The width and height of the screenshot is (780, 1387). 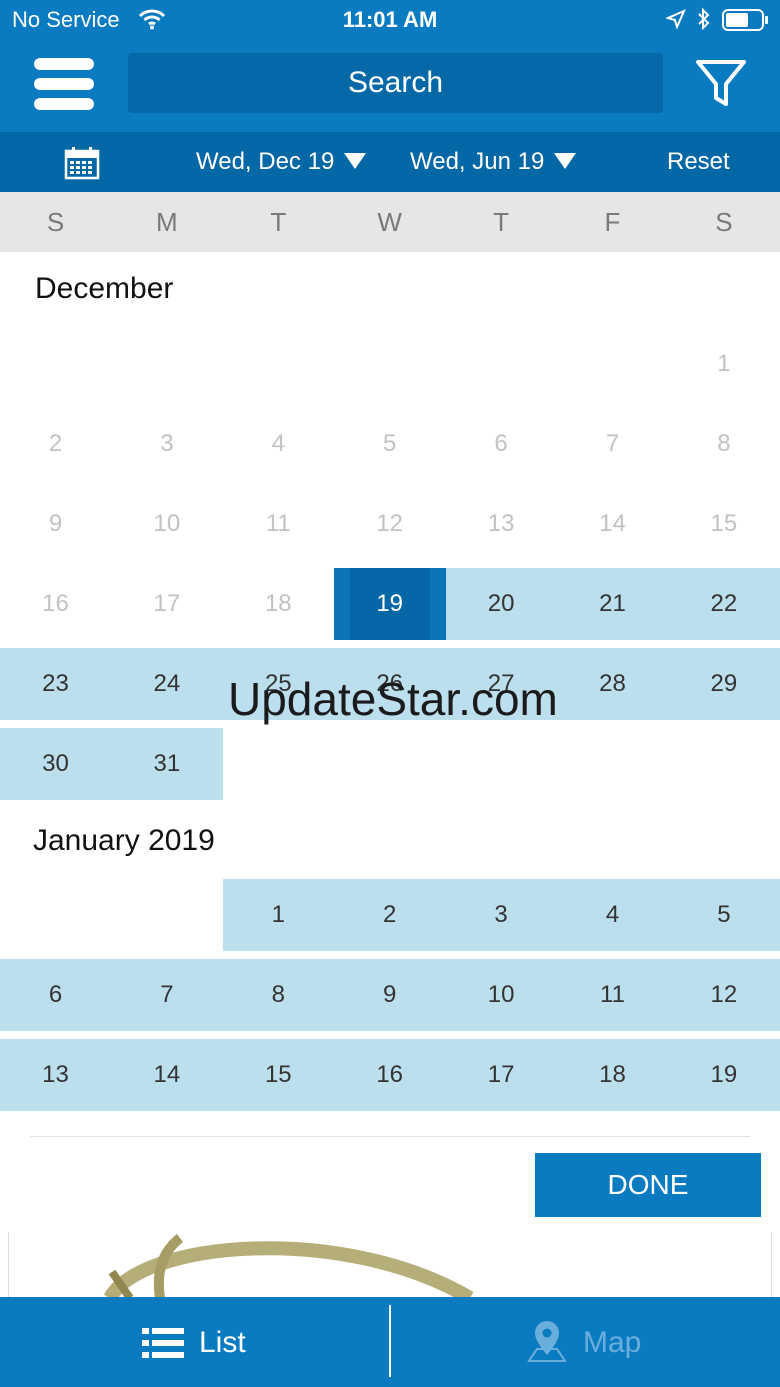 What do you see at coordinates (290, 1268) in the screenshot?
I see `emblem-logo-icon` at bounding box center [290, 1268].